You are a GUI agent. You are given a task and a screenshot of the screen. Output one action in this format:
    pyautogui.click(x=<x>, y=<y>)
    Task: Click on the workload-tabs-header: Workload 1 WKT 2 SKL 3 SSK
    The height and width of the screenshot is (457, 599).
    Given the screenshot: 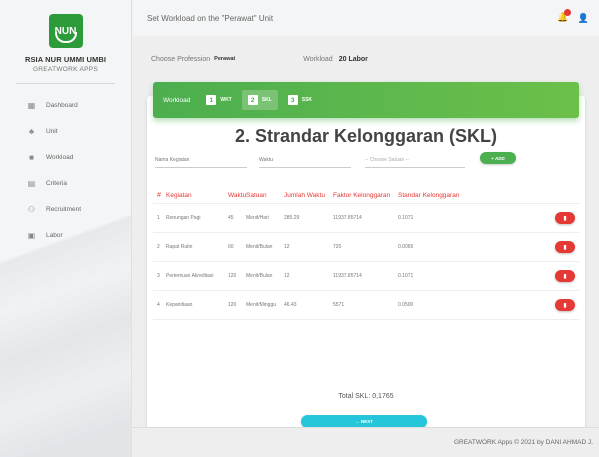 What is the action you would take?
    pyautogui.click(x=366, y=100)
    